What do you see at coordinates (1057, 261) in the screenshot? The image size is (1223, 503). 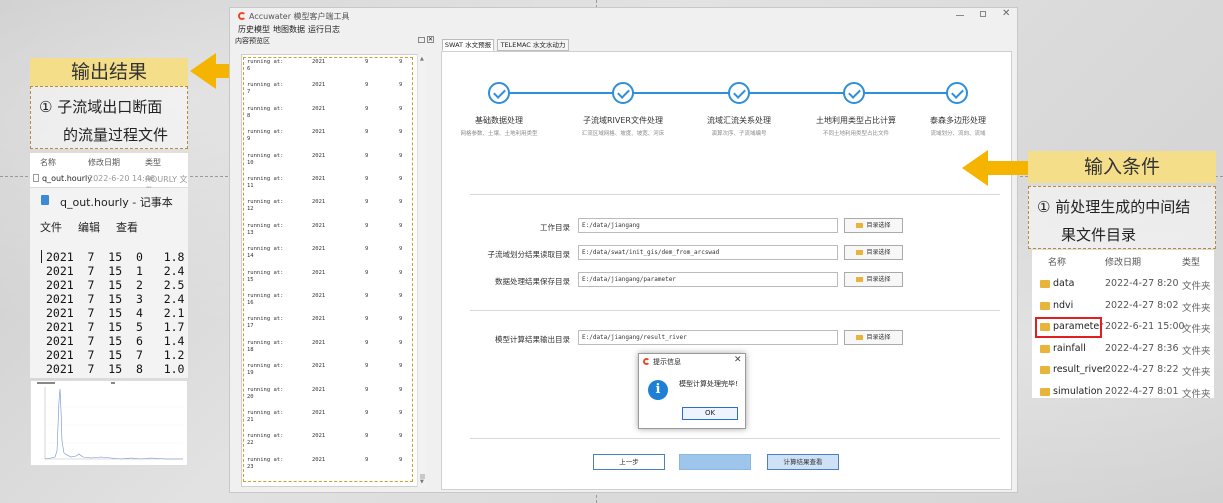 I see `right-explorer-header-name: 名称` at bounding box center [1057, 261].